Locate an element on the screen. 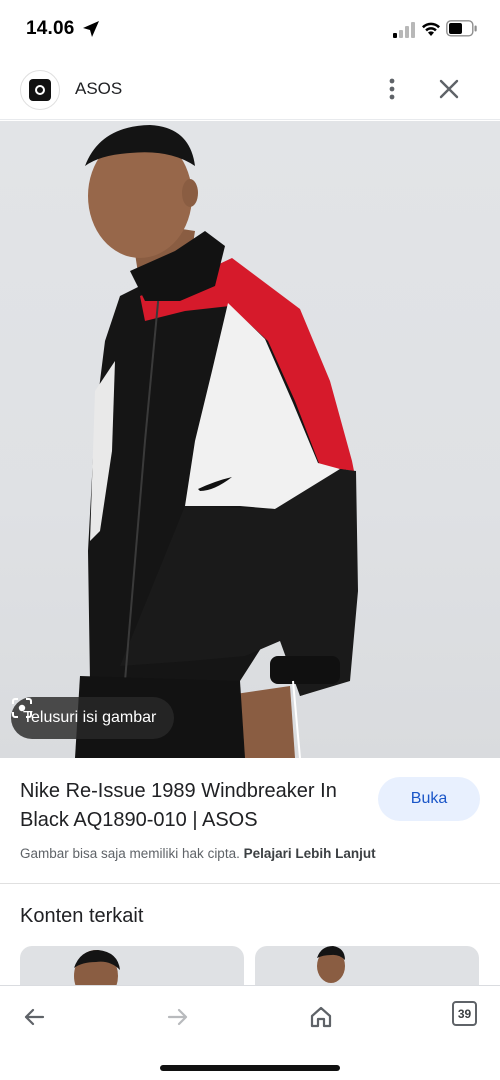 The image size is (500, 1080). status-bar: 14.06 is located at coordinates (250, 29).